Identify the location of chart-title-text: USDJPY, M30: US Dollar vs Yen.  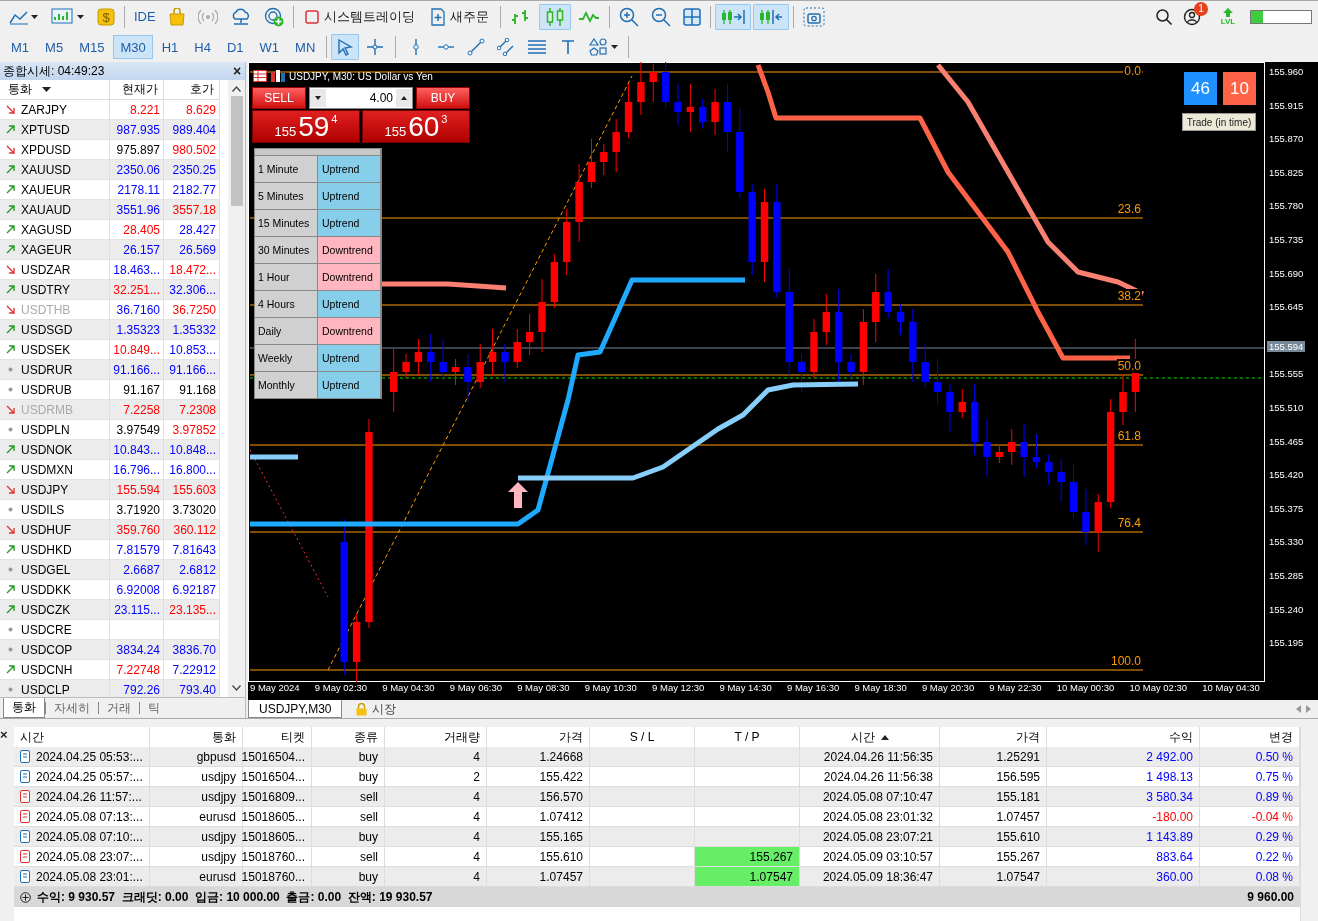
(361, 76).